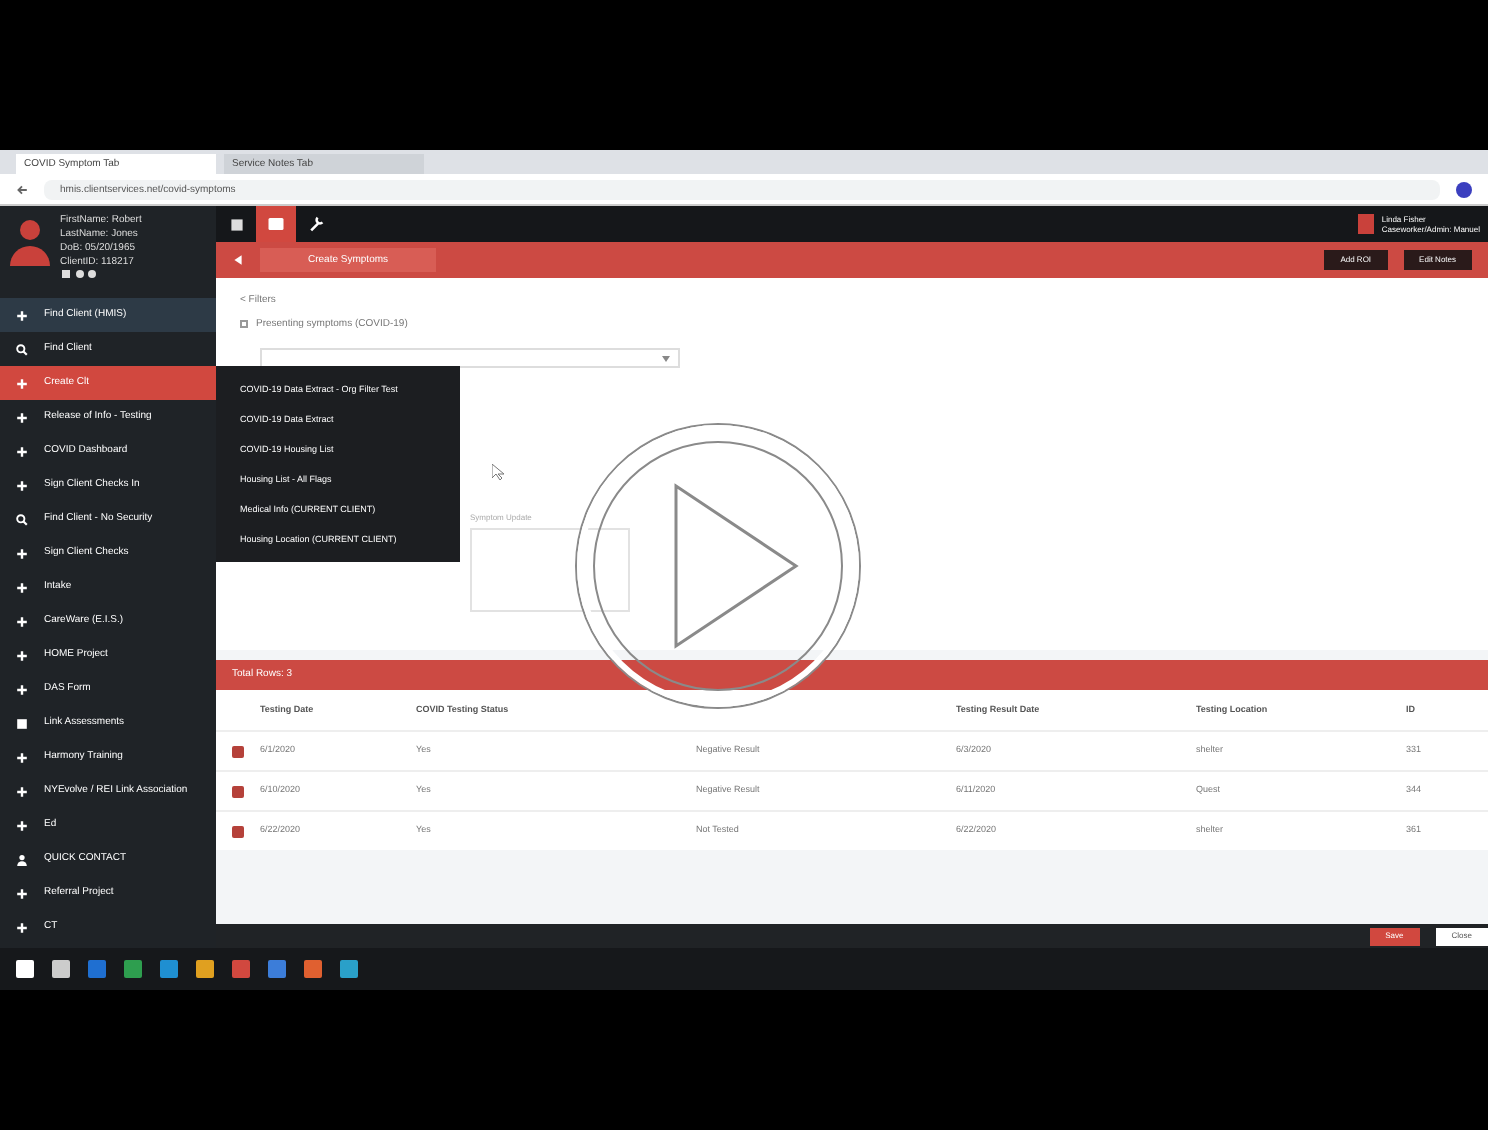  What do you see at coordinates (22, 723) in the screenshot?
I see `document-icon` at bounding box center [22, 723].